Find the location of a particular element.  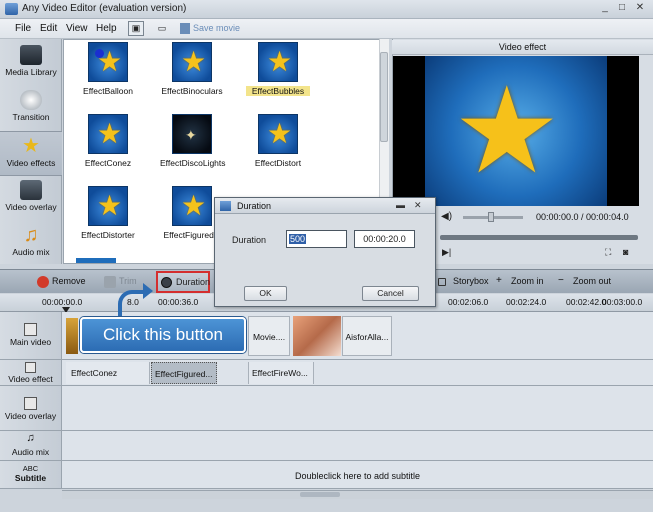

dialog-icon is located at coordinates (225, 206).